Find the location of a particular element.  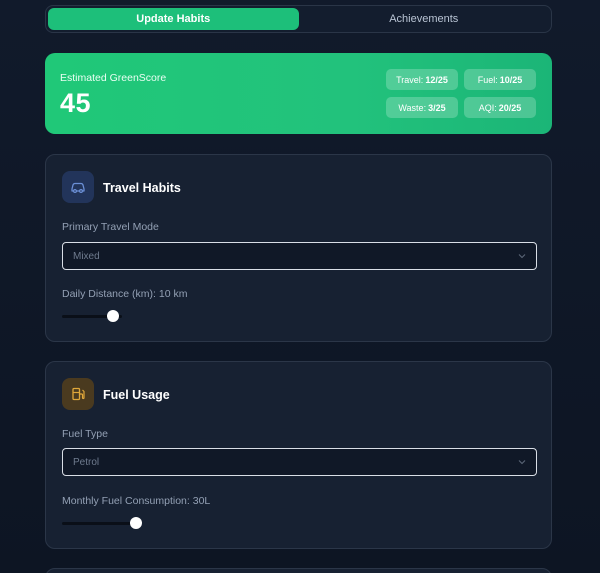

greenscore-value: 45 is located at coordinates (76, 103).